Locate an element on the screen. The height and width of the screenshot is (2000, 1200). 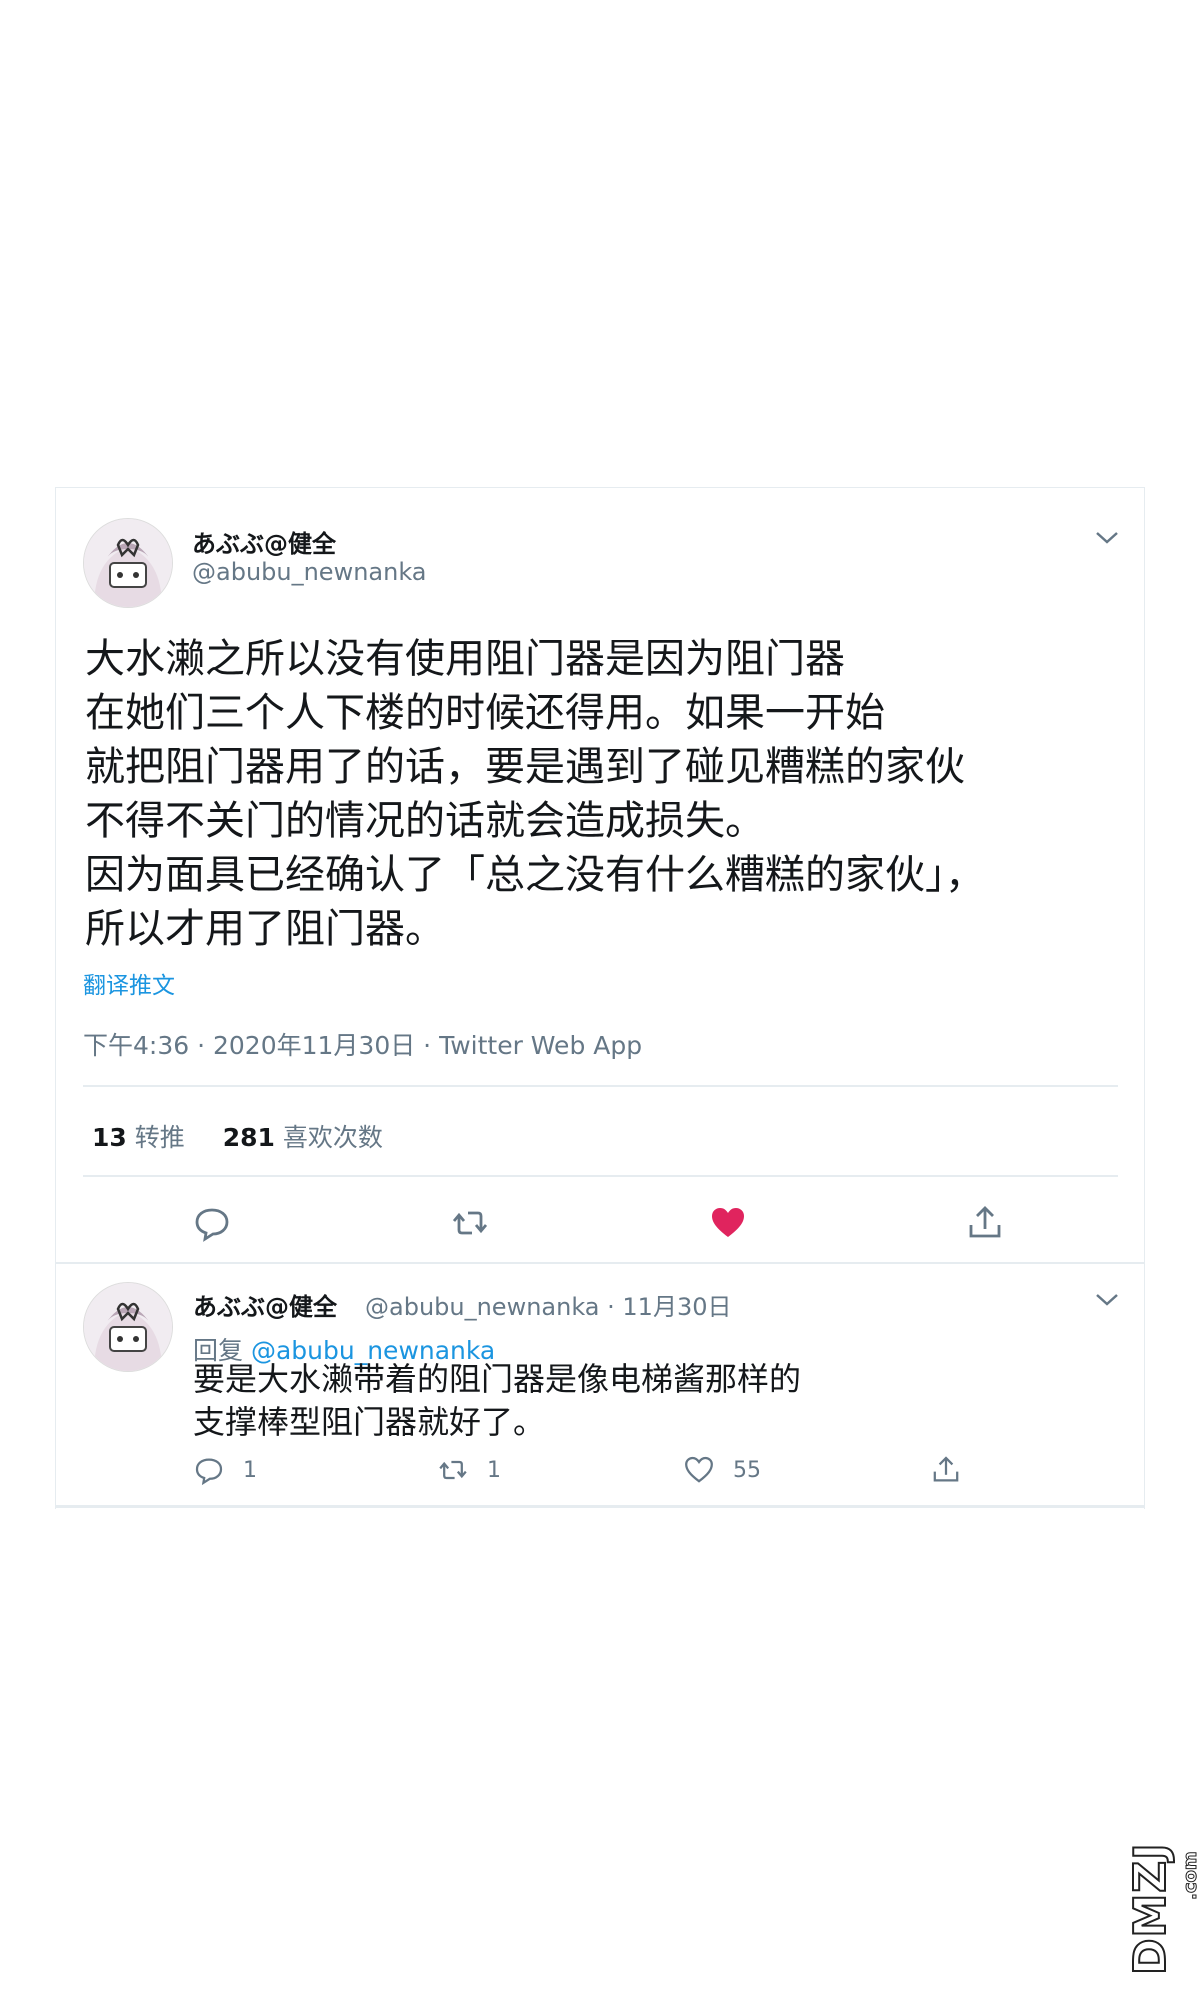
reply-share-button is located at coordinates (955, 1470).